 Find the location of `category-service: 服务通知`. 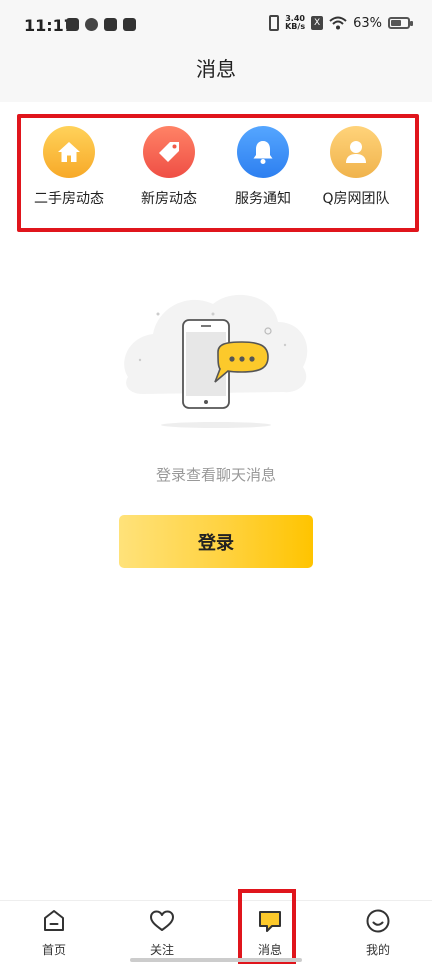

category-service: 服务通知 is located at coordinates (263, 167).